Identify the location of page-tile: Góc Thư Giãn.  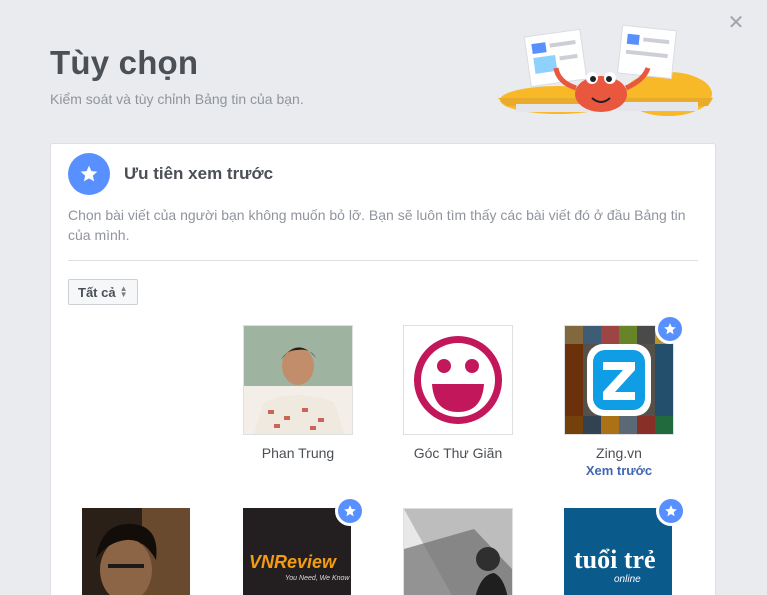
(458, 393).